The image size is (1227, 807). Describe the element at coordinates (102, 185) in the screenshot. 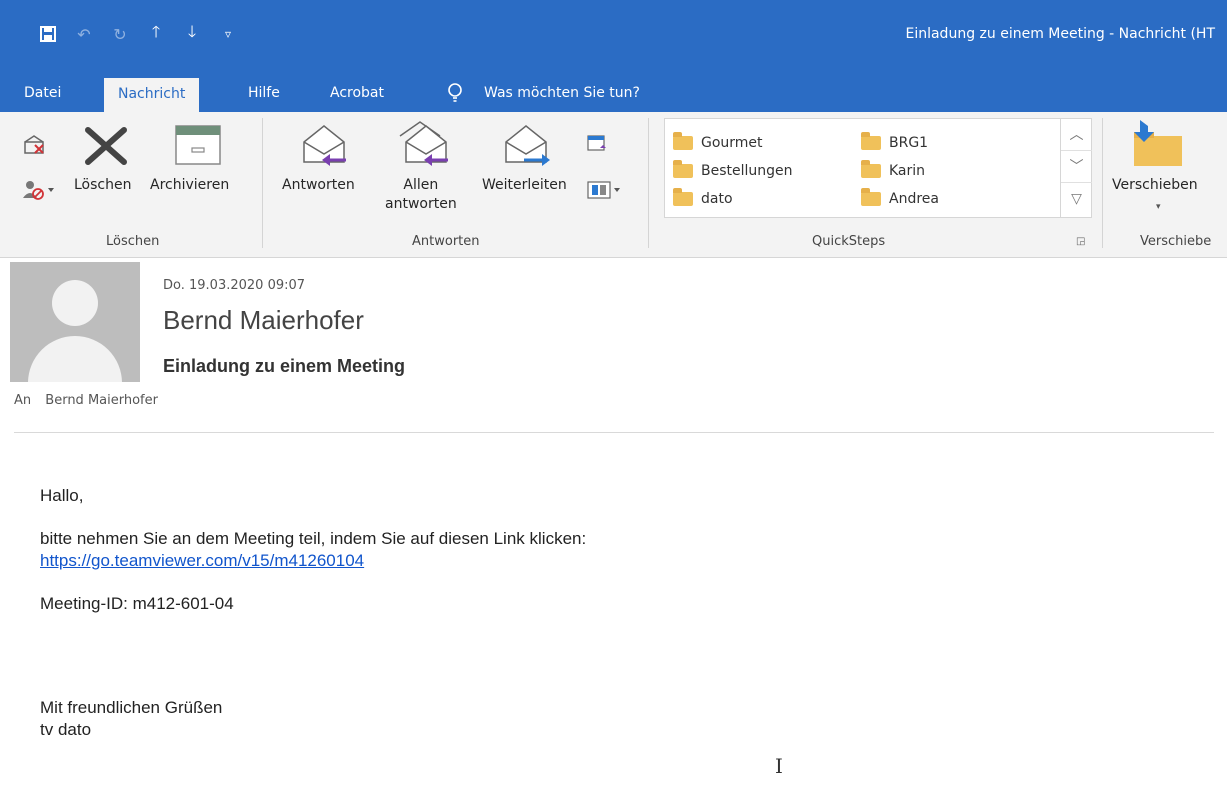

I see `delete-button: Löschen` at that location.